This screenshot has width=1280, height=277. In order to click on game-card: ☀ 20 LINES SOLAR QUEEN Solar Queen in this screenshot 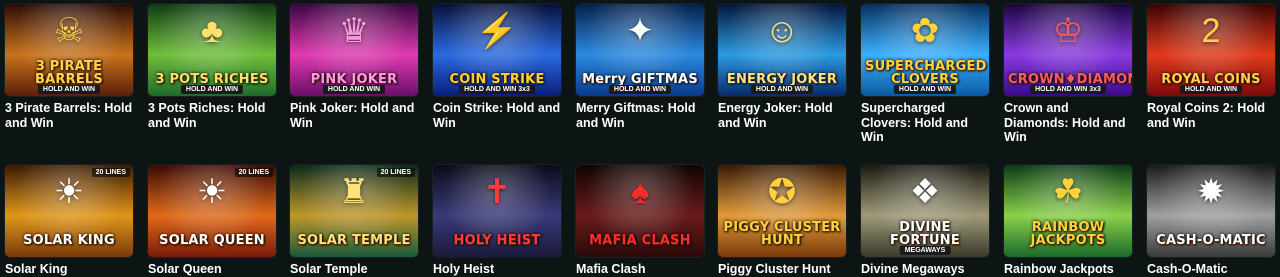, I will do `click(212, 221)`.